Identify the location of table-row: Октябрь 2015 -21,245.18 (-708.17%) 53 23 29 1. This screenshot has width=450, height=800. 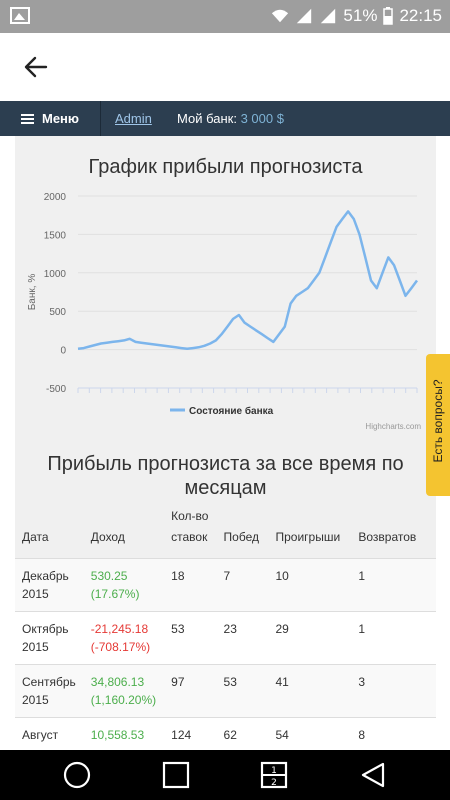
(225, 638).